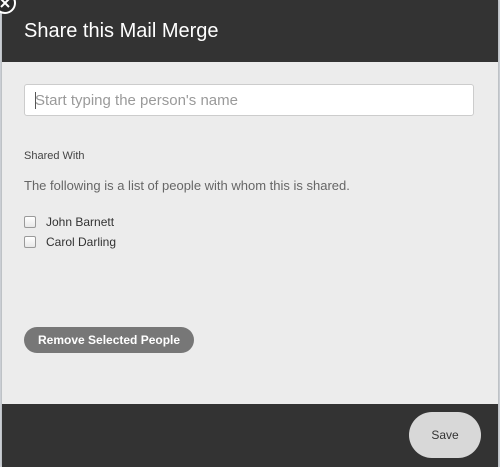  Describe the element at coordinates (81, 242) in the screenshot. I see `person-name: Carol Darling` at that location.